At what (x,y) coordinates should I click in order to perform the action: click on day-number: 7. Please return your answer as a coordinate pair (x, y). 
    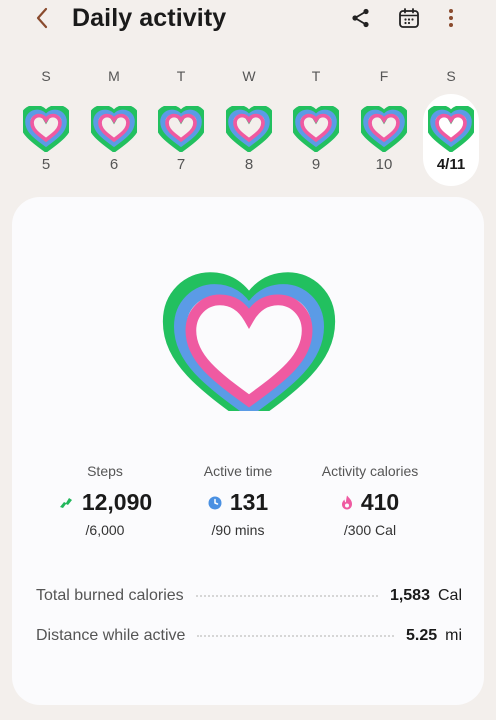
    Looking at the image, I should click on (181, 164).